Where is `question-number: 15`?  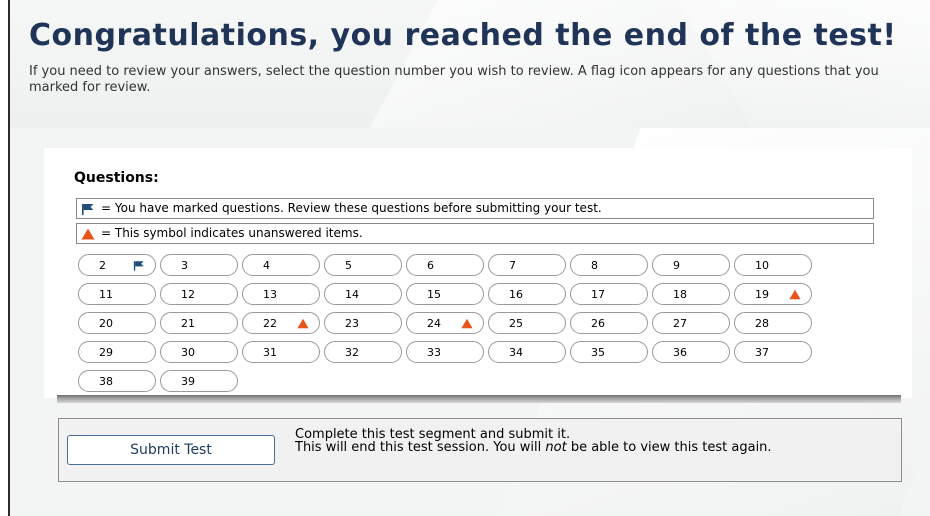
question-number: 15 is located at coordinates (434, 294).